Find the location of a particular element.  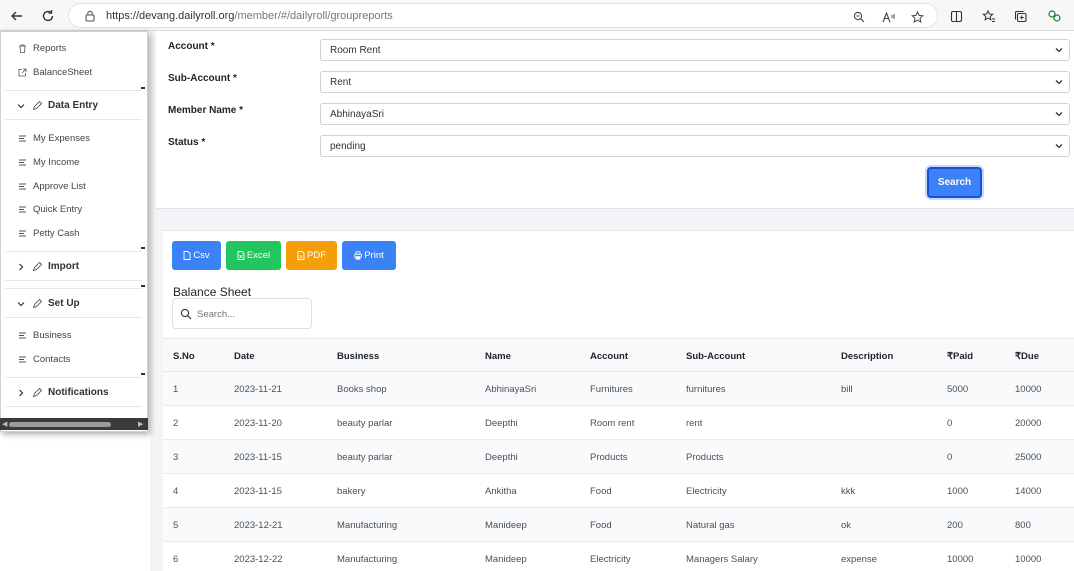

sidebar-section-data-entry: Data Entry is located at coordinates (73, 105).